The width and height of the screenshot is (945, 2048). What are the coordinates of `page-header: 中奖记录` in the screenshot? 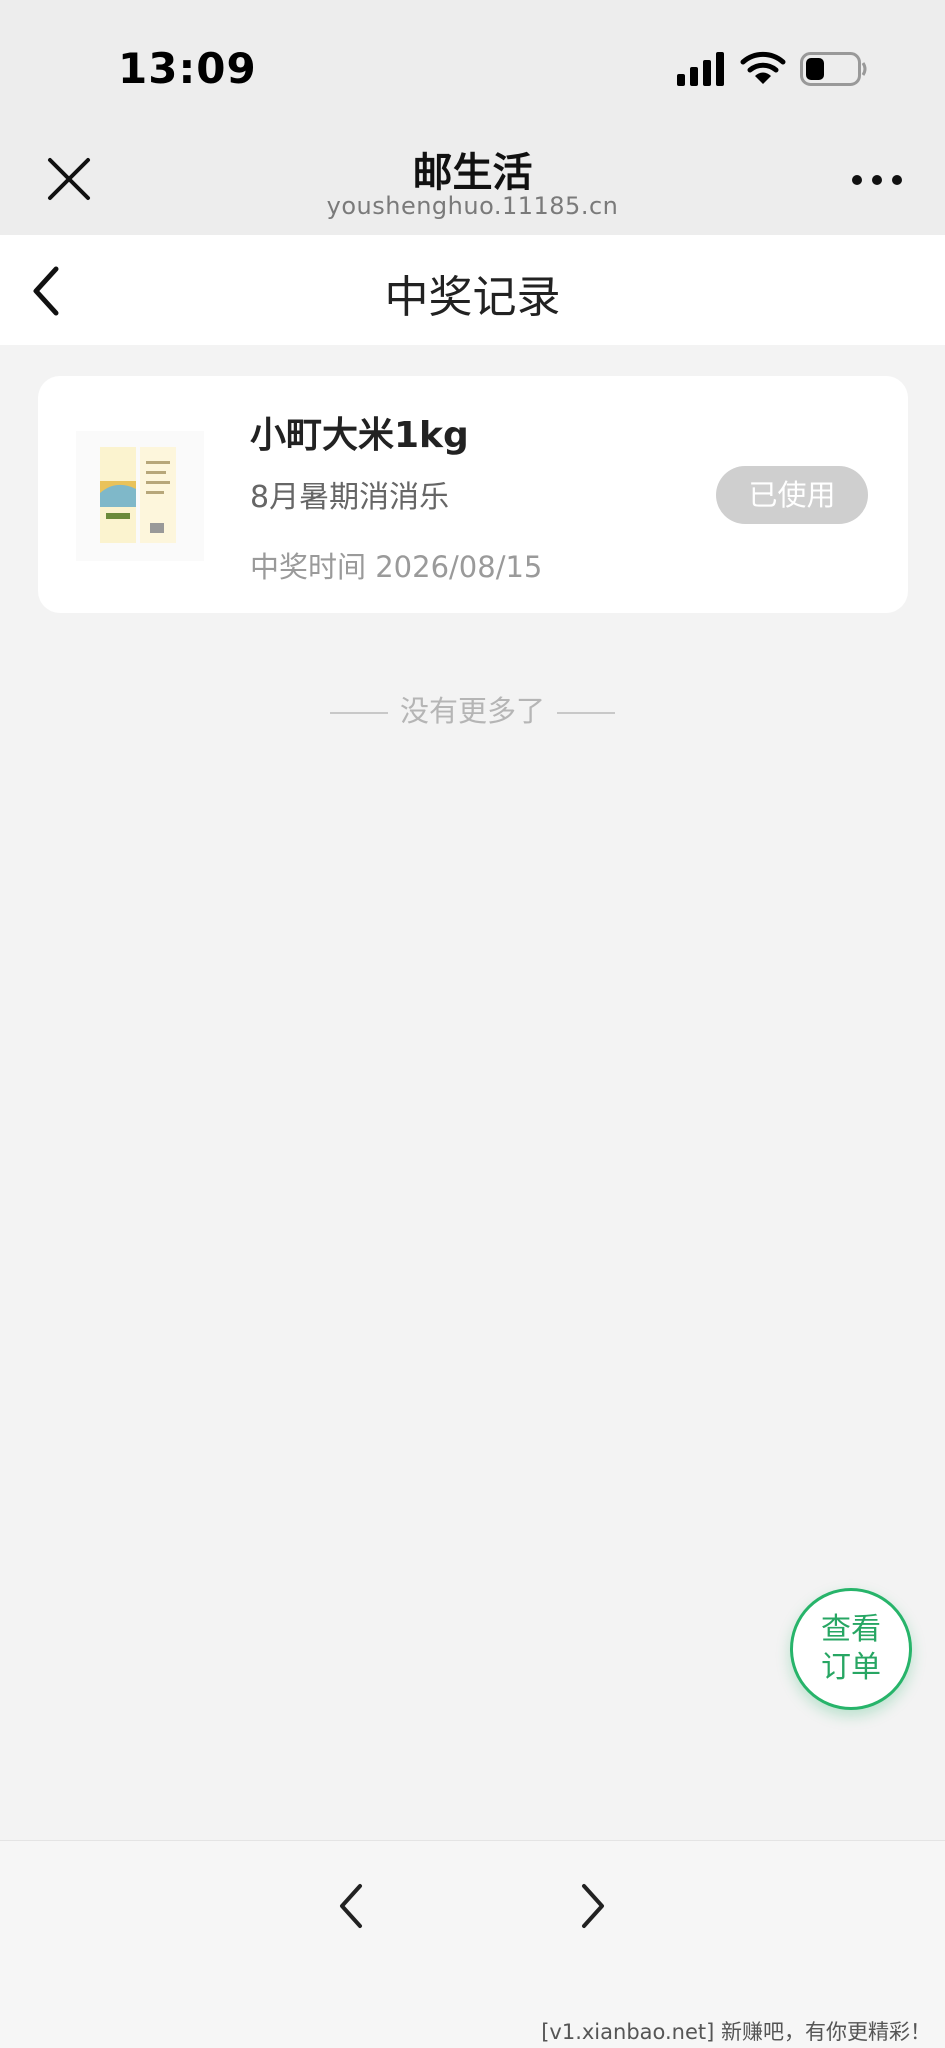 It's located at (472, 290).